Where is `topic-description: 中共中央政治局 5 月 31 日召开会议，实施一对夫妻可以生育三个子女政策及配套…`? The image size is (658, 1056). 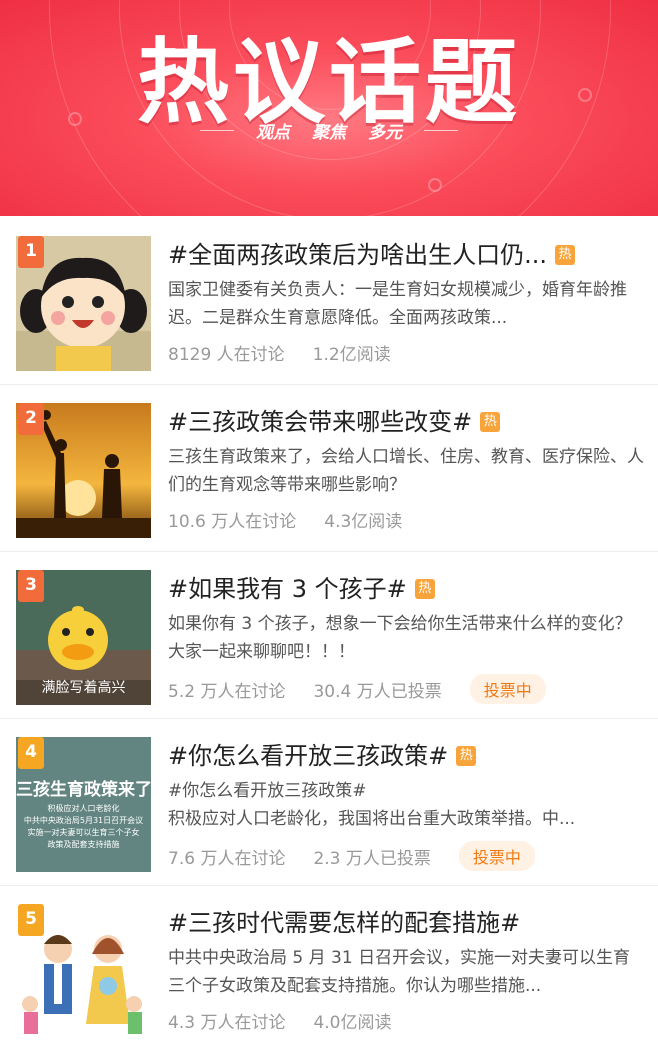
topic-description: 中共中央政治局 5 月 31 日召开会议，实施一对夫妻可以生育三个子女政策及配套… is located at coordinates (399, 972).